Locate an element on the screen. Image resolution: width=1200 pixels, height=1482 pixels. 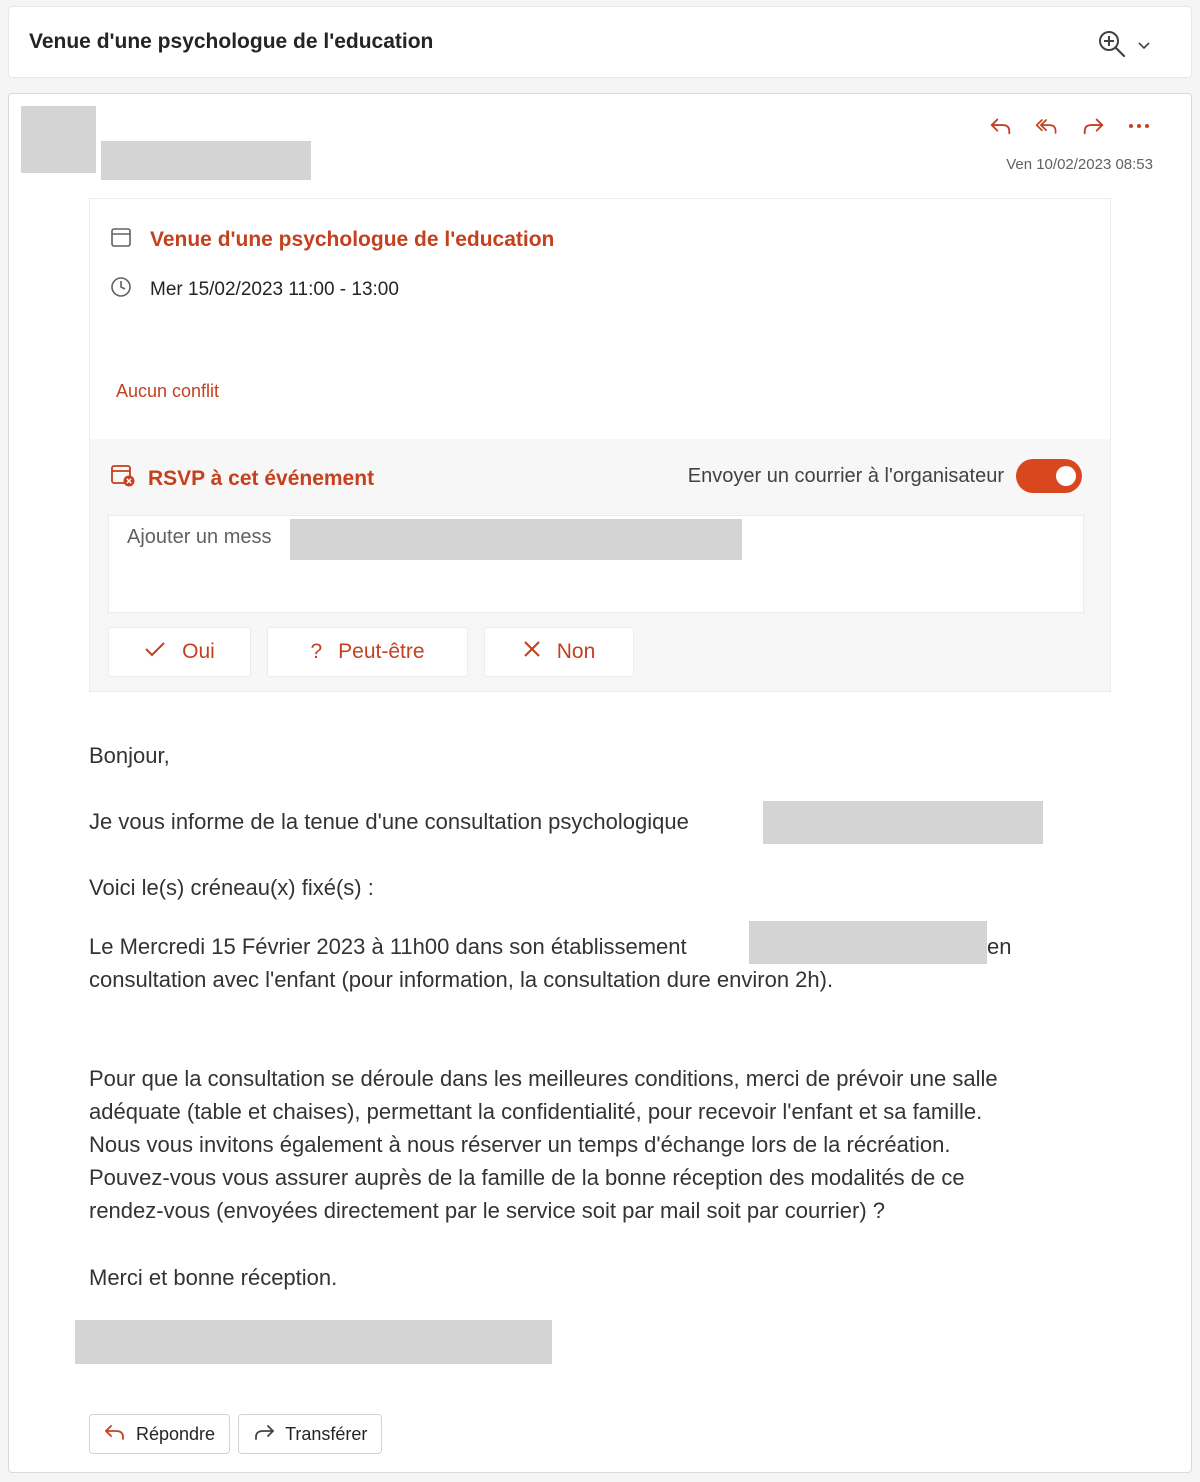
rsvp-no-button: Non is located at coordinates (559, 652).